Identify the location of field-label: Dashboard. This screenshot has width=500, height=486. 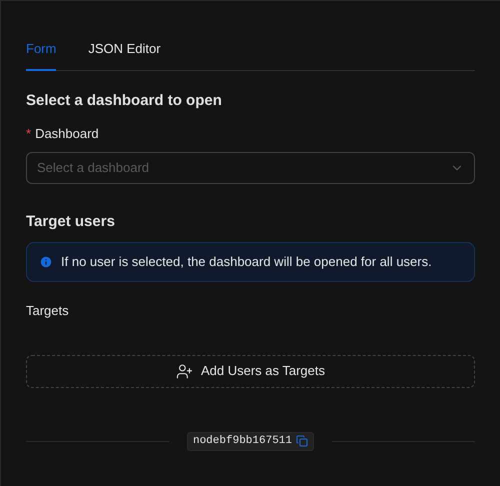
(67, 134).